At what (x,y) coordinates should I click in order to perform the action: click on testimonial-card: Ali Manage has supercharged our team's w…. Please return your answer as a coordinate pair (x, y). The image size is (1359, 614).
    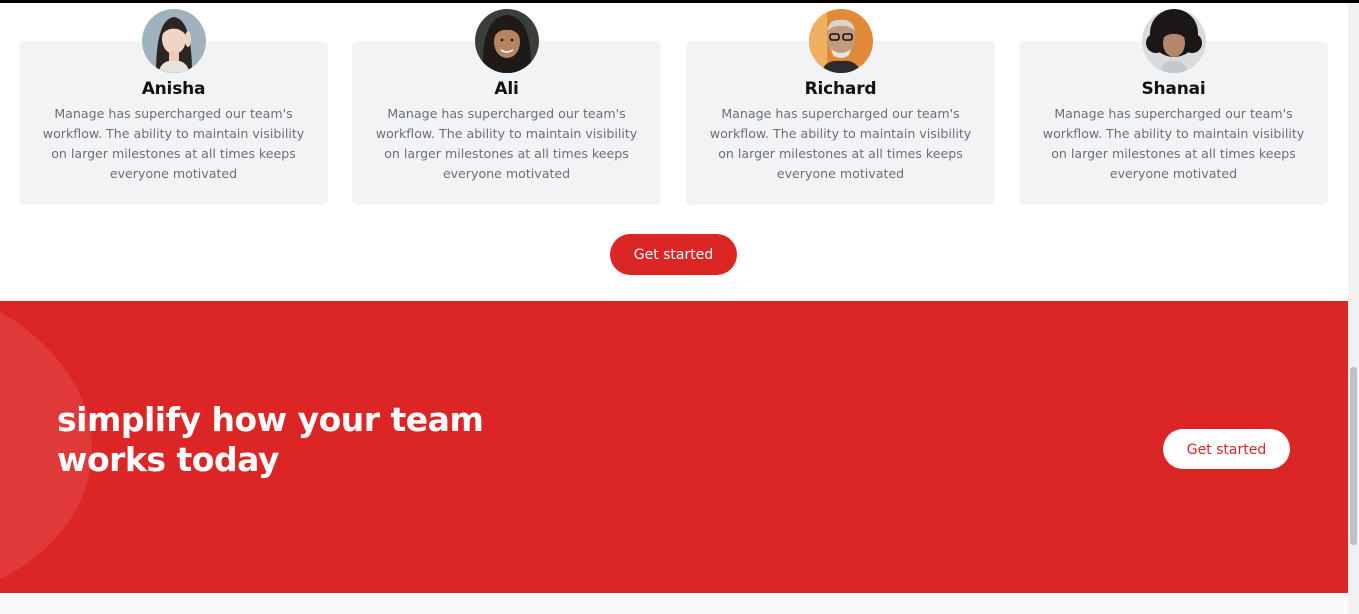
    Looking at the image, I should click on (506, 107).